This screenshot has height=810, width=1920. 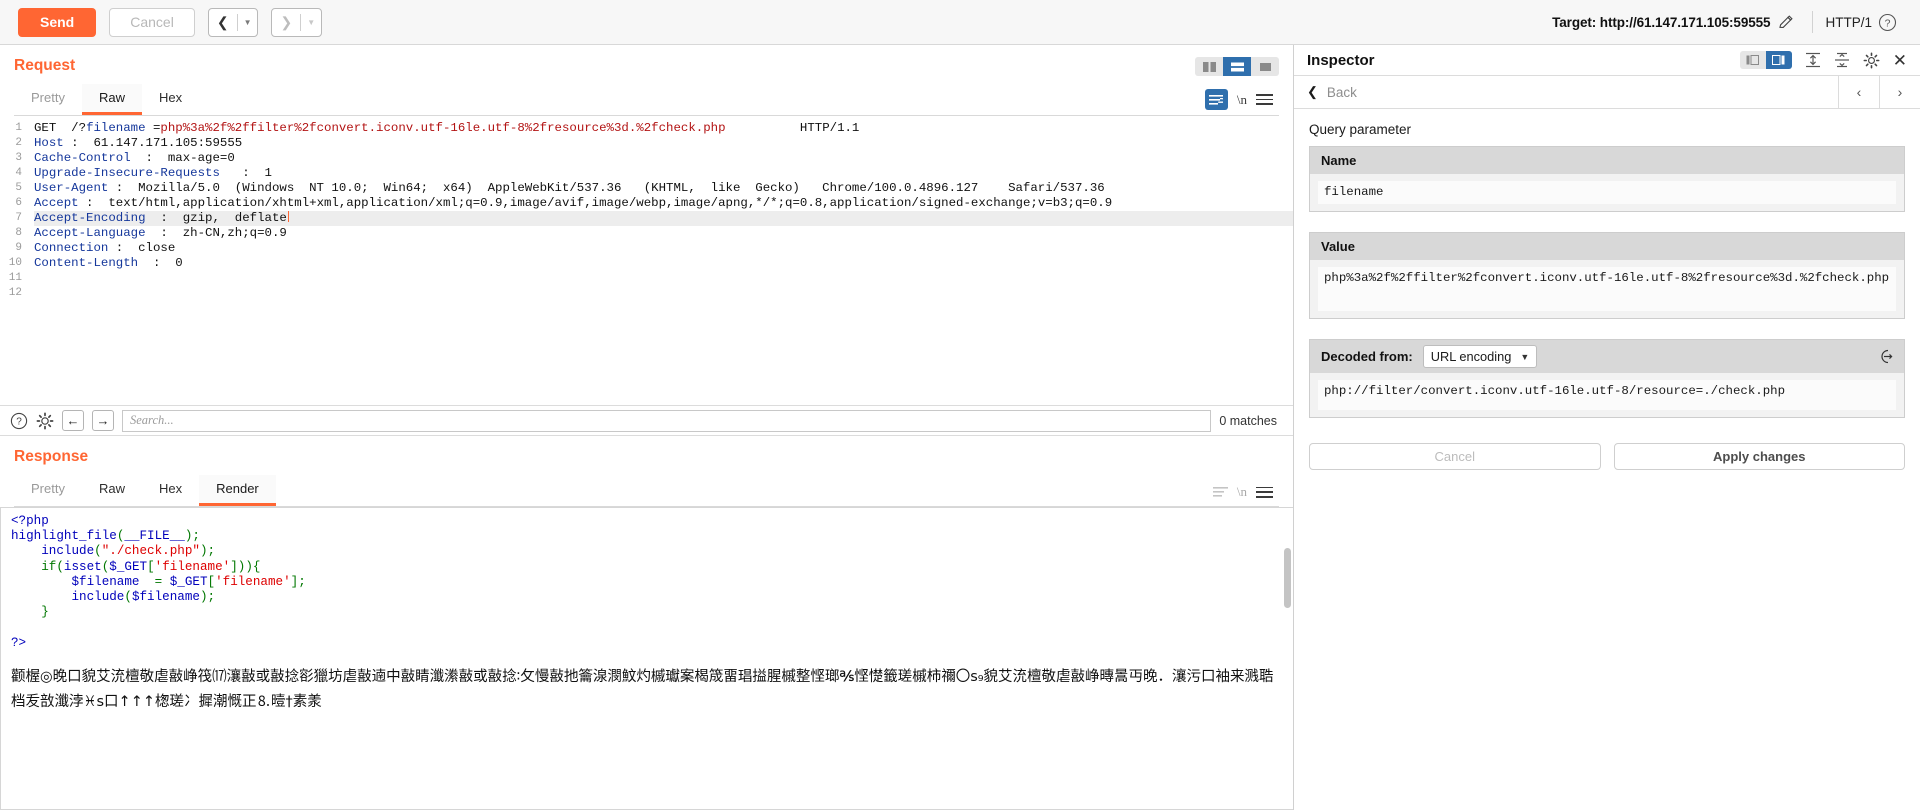 I want to click on layout-stacked-icon, so click(x=1237, y=66).